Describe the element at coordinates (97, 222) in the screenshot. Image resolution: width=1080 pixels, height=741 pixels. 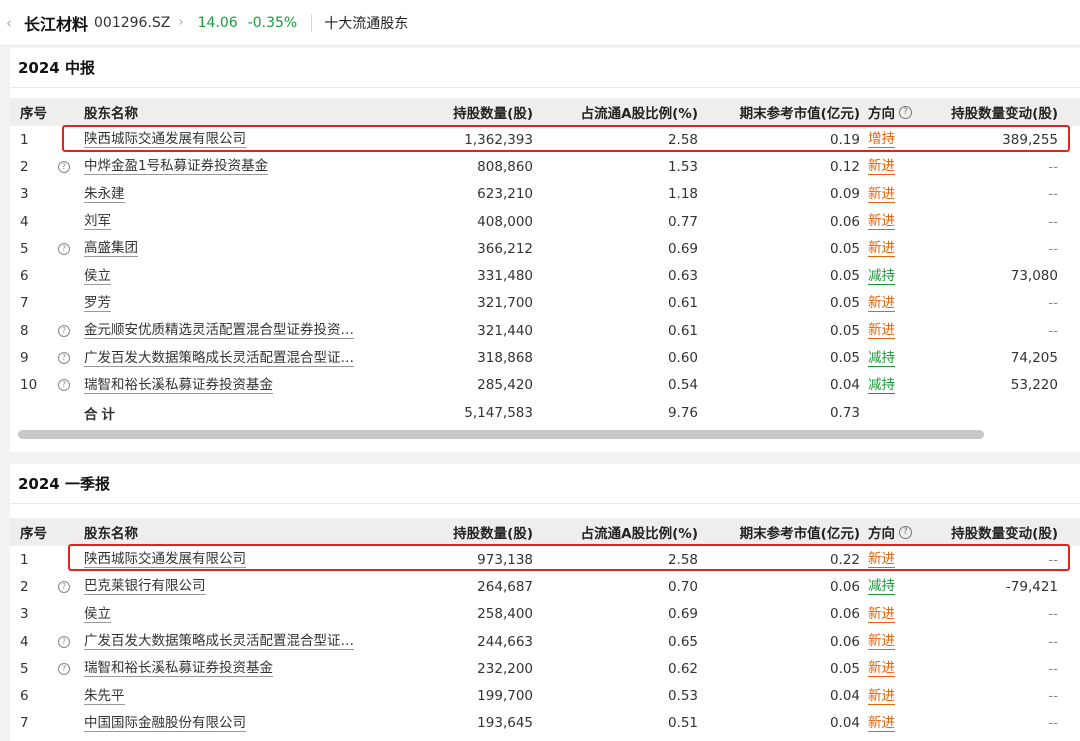
I see `shareholder-name-link: 刘军` at that location.